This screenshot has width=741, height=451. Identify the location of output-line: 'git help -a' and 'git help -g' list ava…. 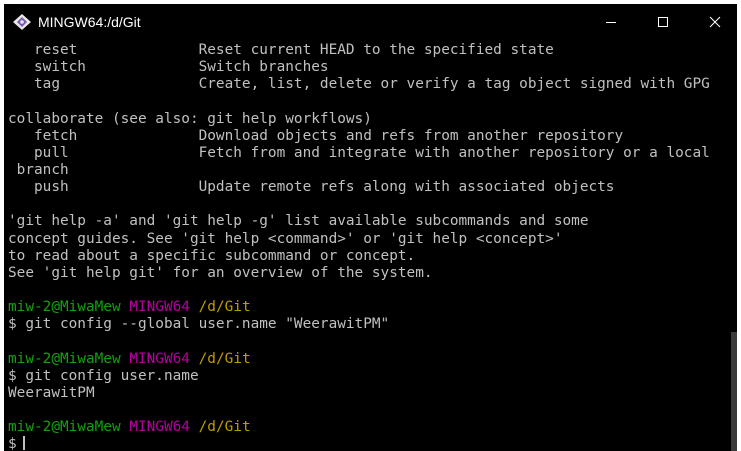
(298, 221).